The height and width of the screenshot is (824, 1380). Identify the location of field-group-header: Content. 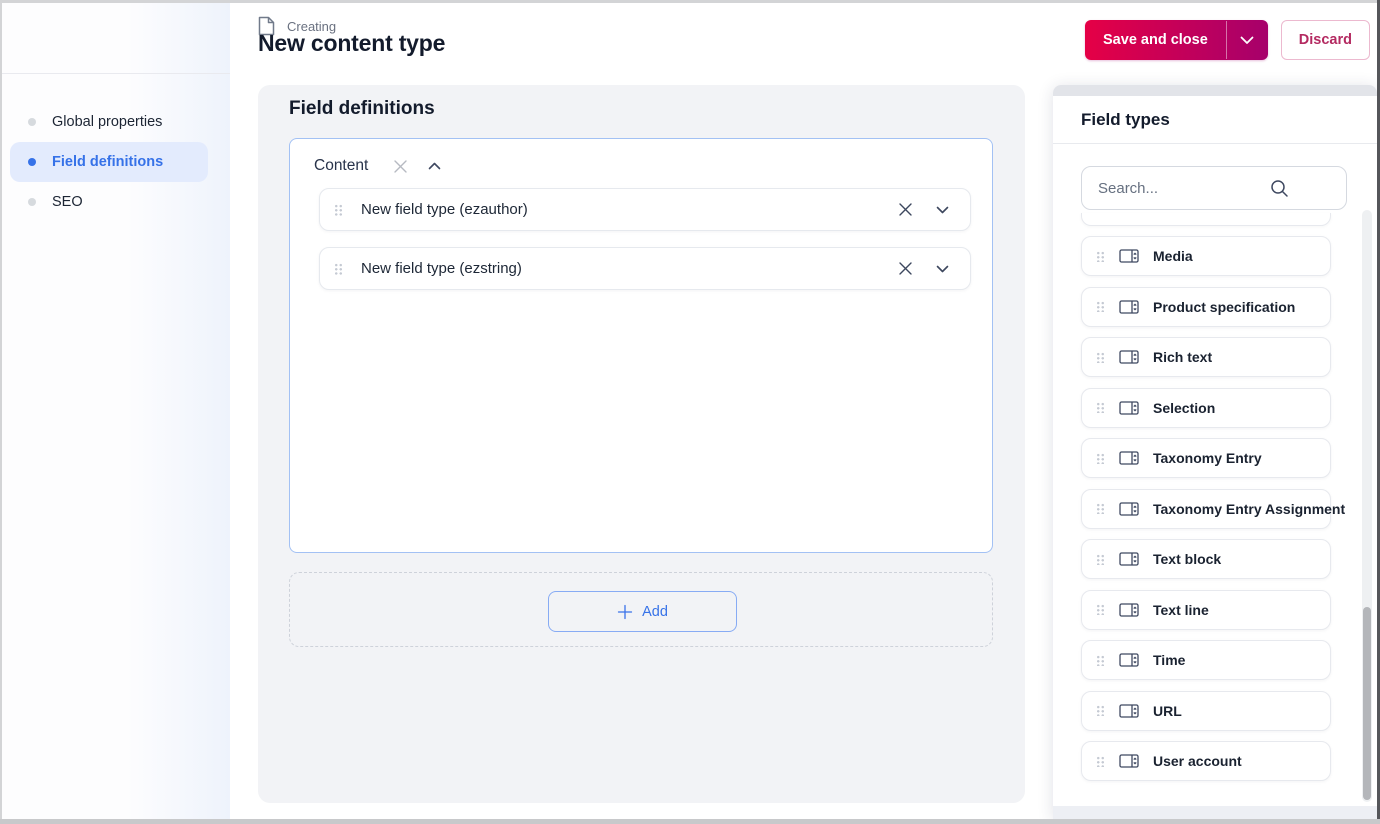
(641, 157).